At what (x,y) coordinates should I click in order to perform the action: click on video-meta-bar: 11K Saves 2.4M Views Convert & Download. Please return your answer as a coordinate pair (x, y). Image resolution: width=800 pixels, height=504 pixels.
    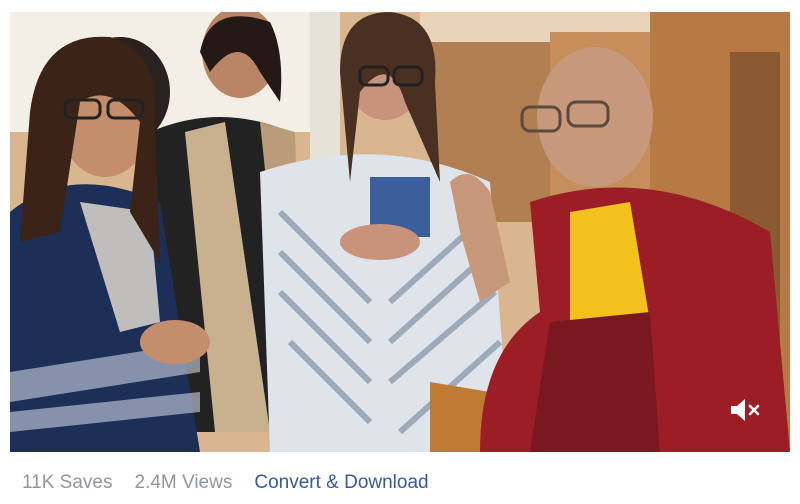
    Looking at the image, I should click on (400, 483).